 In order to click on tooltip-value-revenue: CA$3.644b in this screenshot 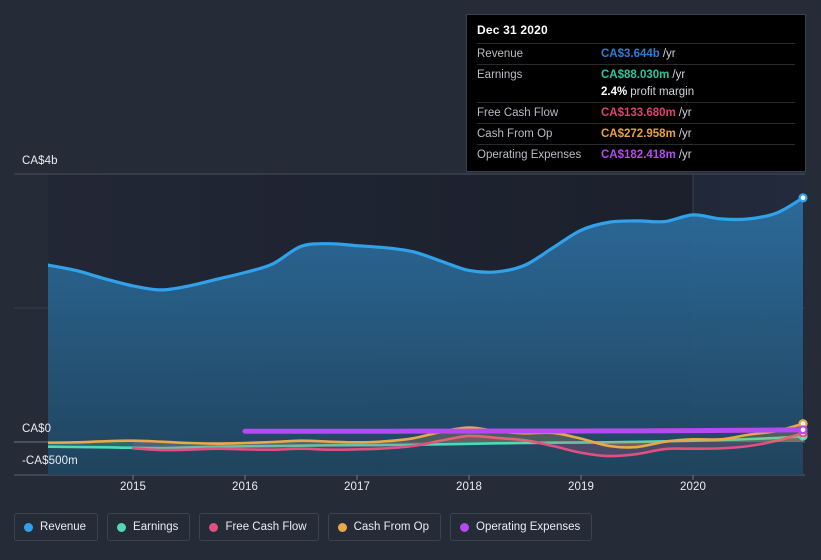, I will do `click(630, 54)`.